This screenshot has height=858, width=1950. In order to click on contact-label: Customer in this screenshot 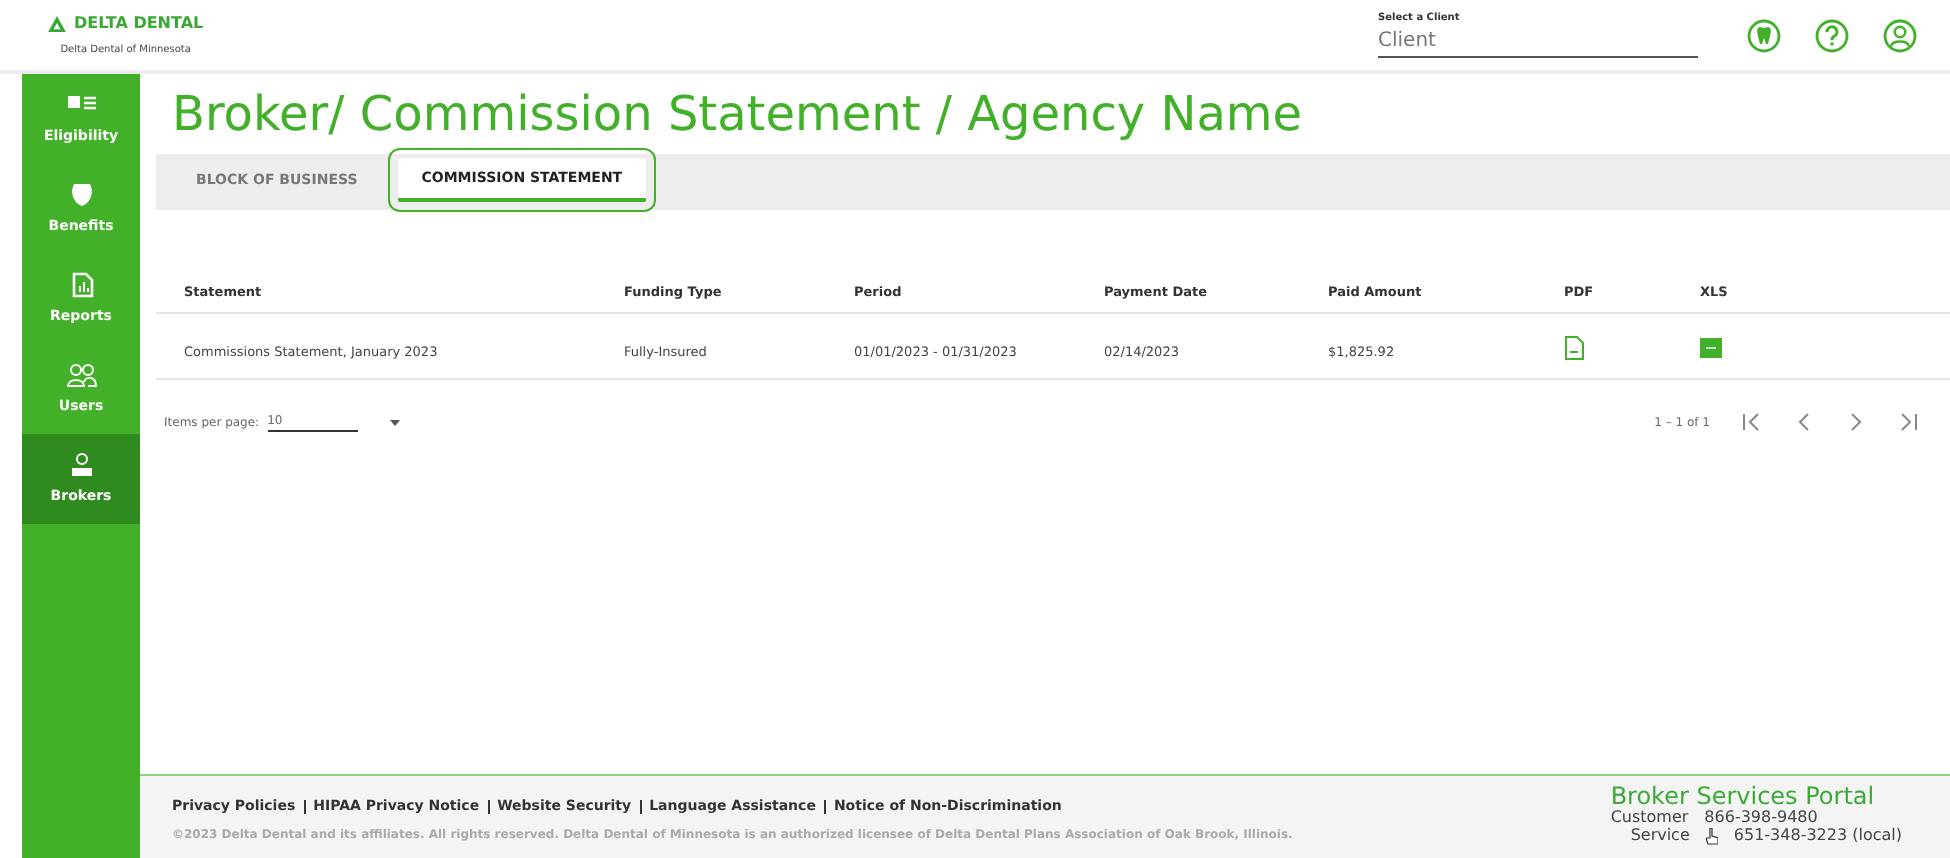, I will do `click(1649, 818)`.